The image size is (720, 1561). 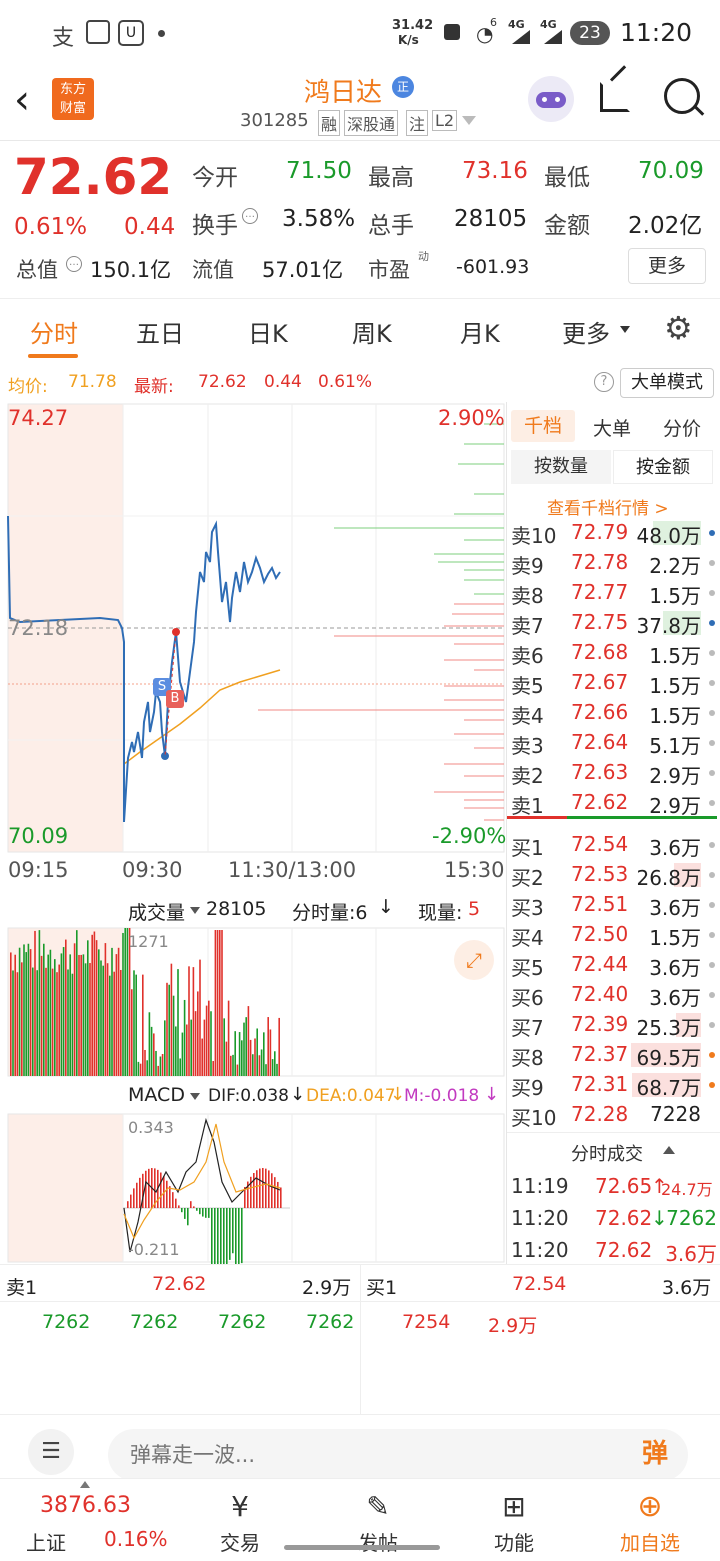 I want to click on sell-order-row: 卖10 72.79 48.0万, so click(x=613, y=533).